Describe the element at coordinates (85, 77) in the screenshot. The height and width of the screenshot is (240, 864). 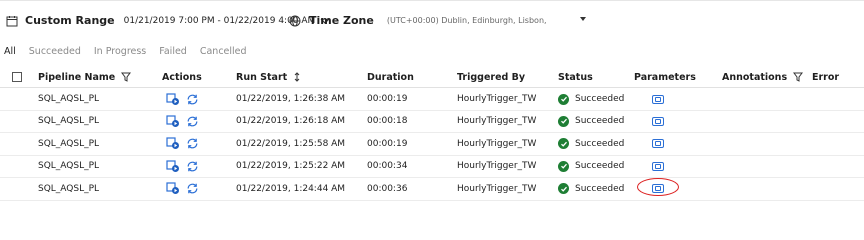
I see `col-pipeline-name: Pipeline Name` at that location.